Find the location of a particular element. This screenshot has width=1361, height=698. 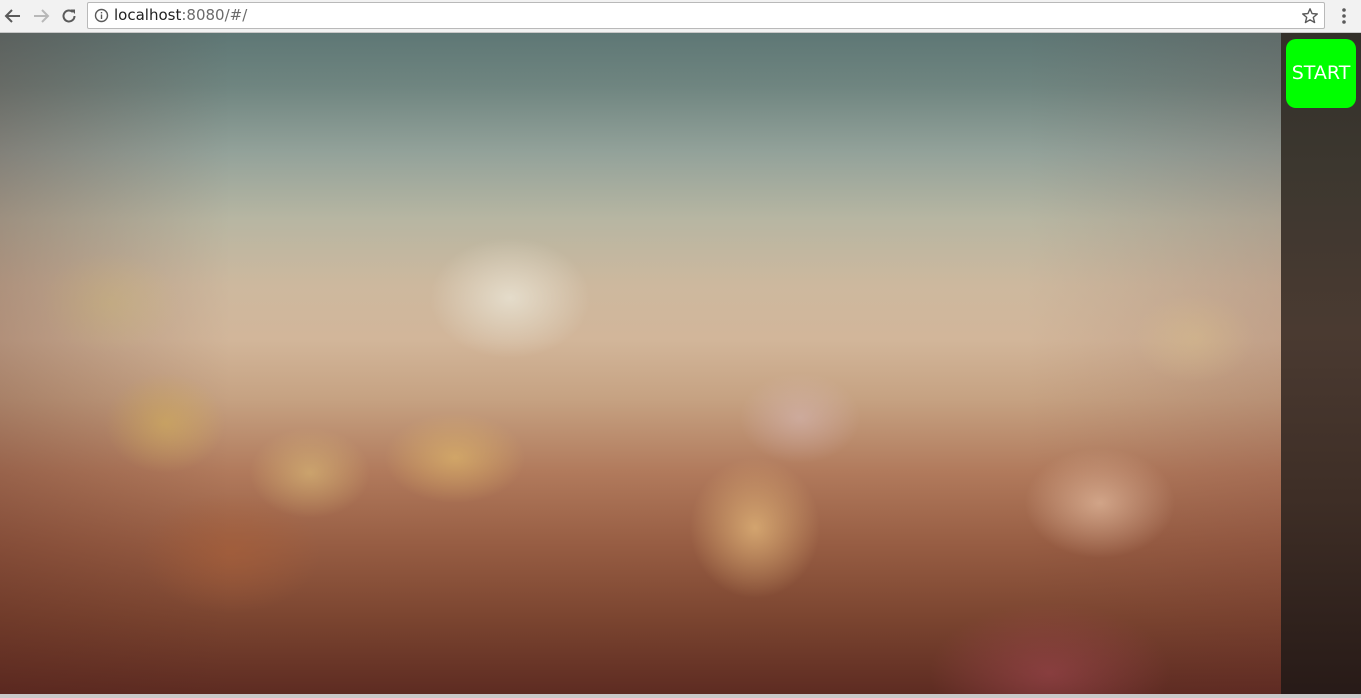

forward-arrow-icon is located at coordinates (42, 16).